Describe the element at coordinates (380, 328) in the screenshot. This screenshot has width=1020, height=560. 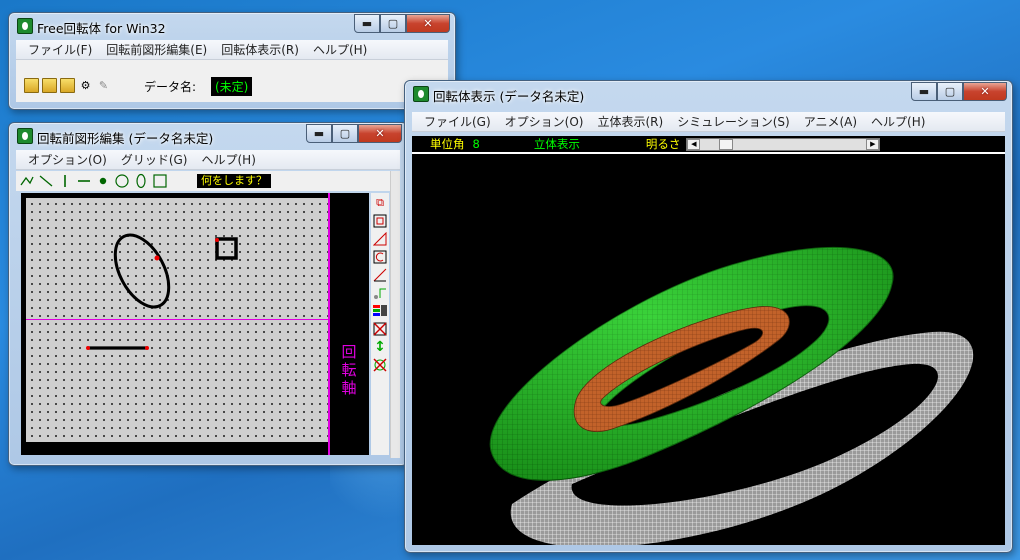
I see `delete-icon` at that location.